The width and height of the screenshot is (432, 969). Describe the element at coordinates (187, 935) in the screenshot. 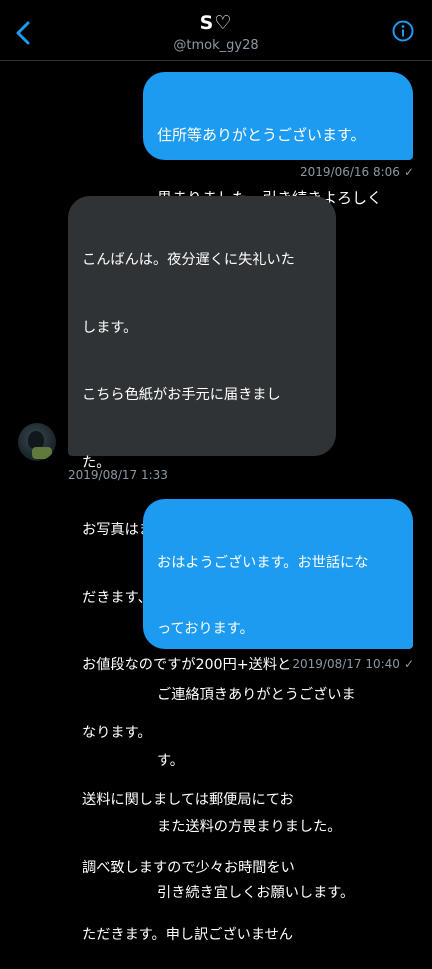

I see `message-line: ただきます。申し訳ございません` at that location.